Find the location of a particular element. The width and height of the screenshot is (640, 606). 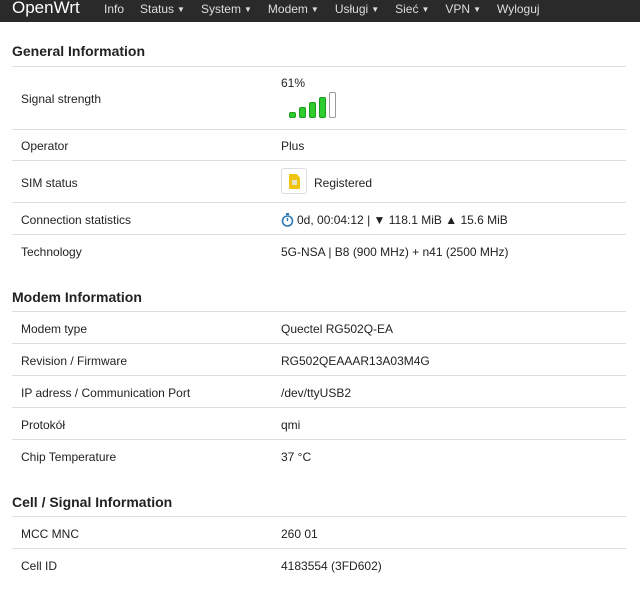

chip-temperature-label: Chip Temperature is located at coordinates (69, 457).